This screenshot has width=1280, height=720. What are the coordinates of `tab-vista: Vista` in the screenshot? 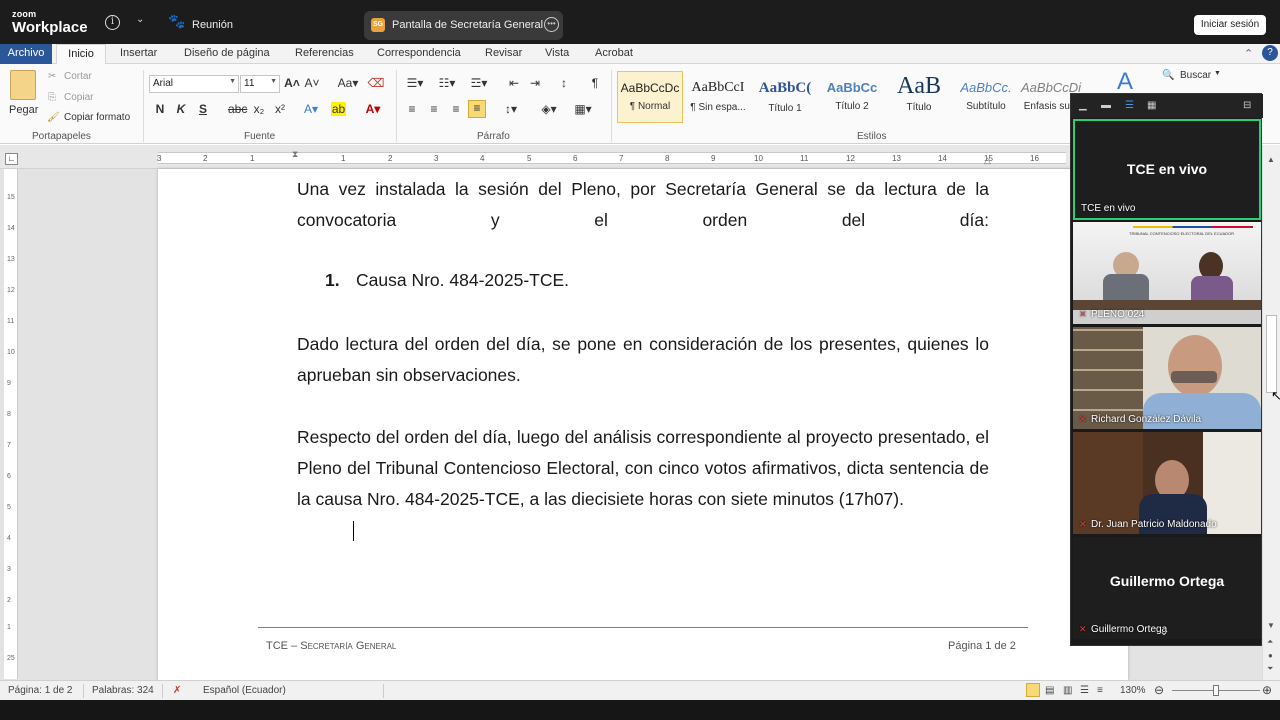 It's located at (557, 53).